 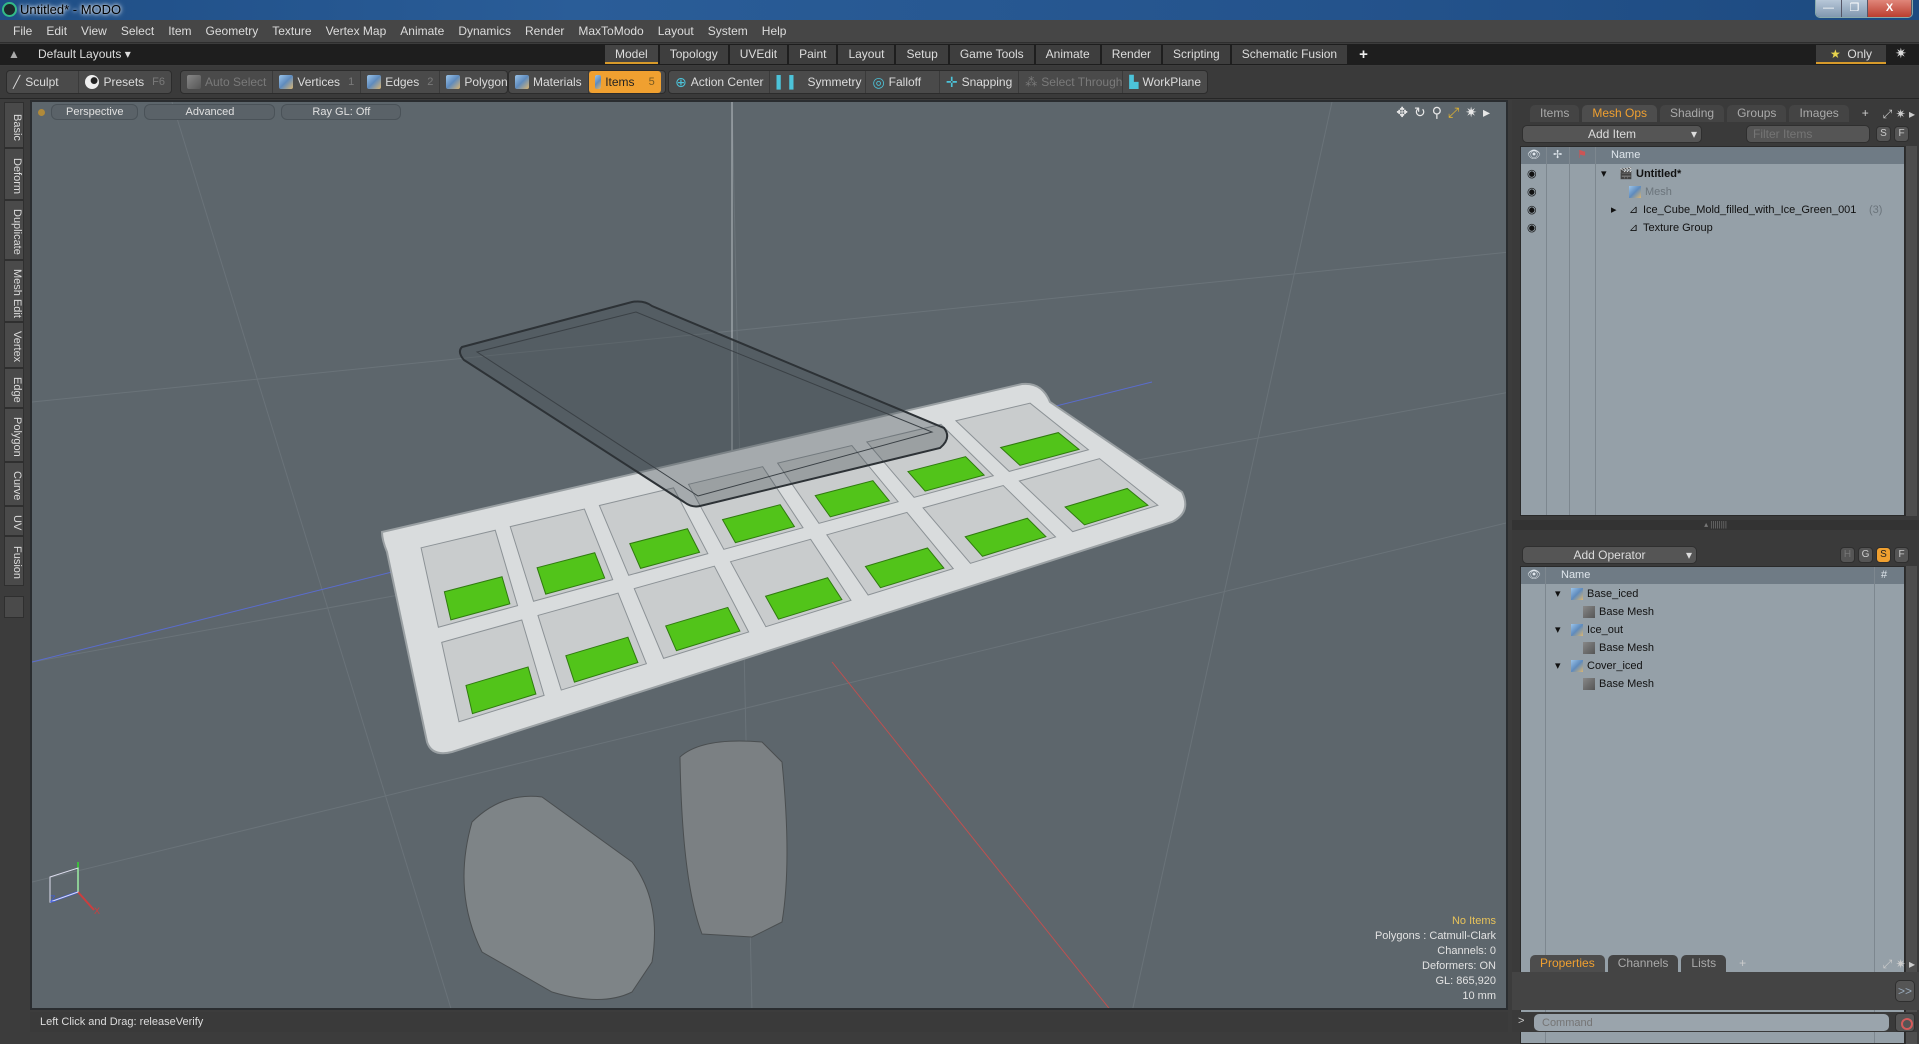 I want to click on command-input, so click(x=1711, y=1022).